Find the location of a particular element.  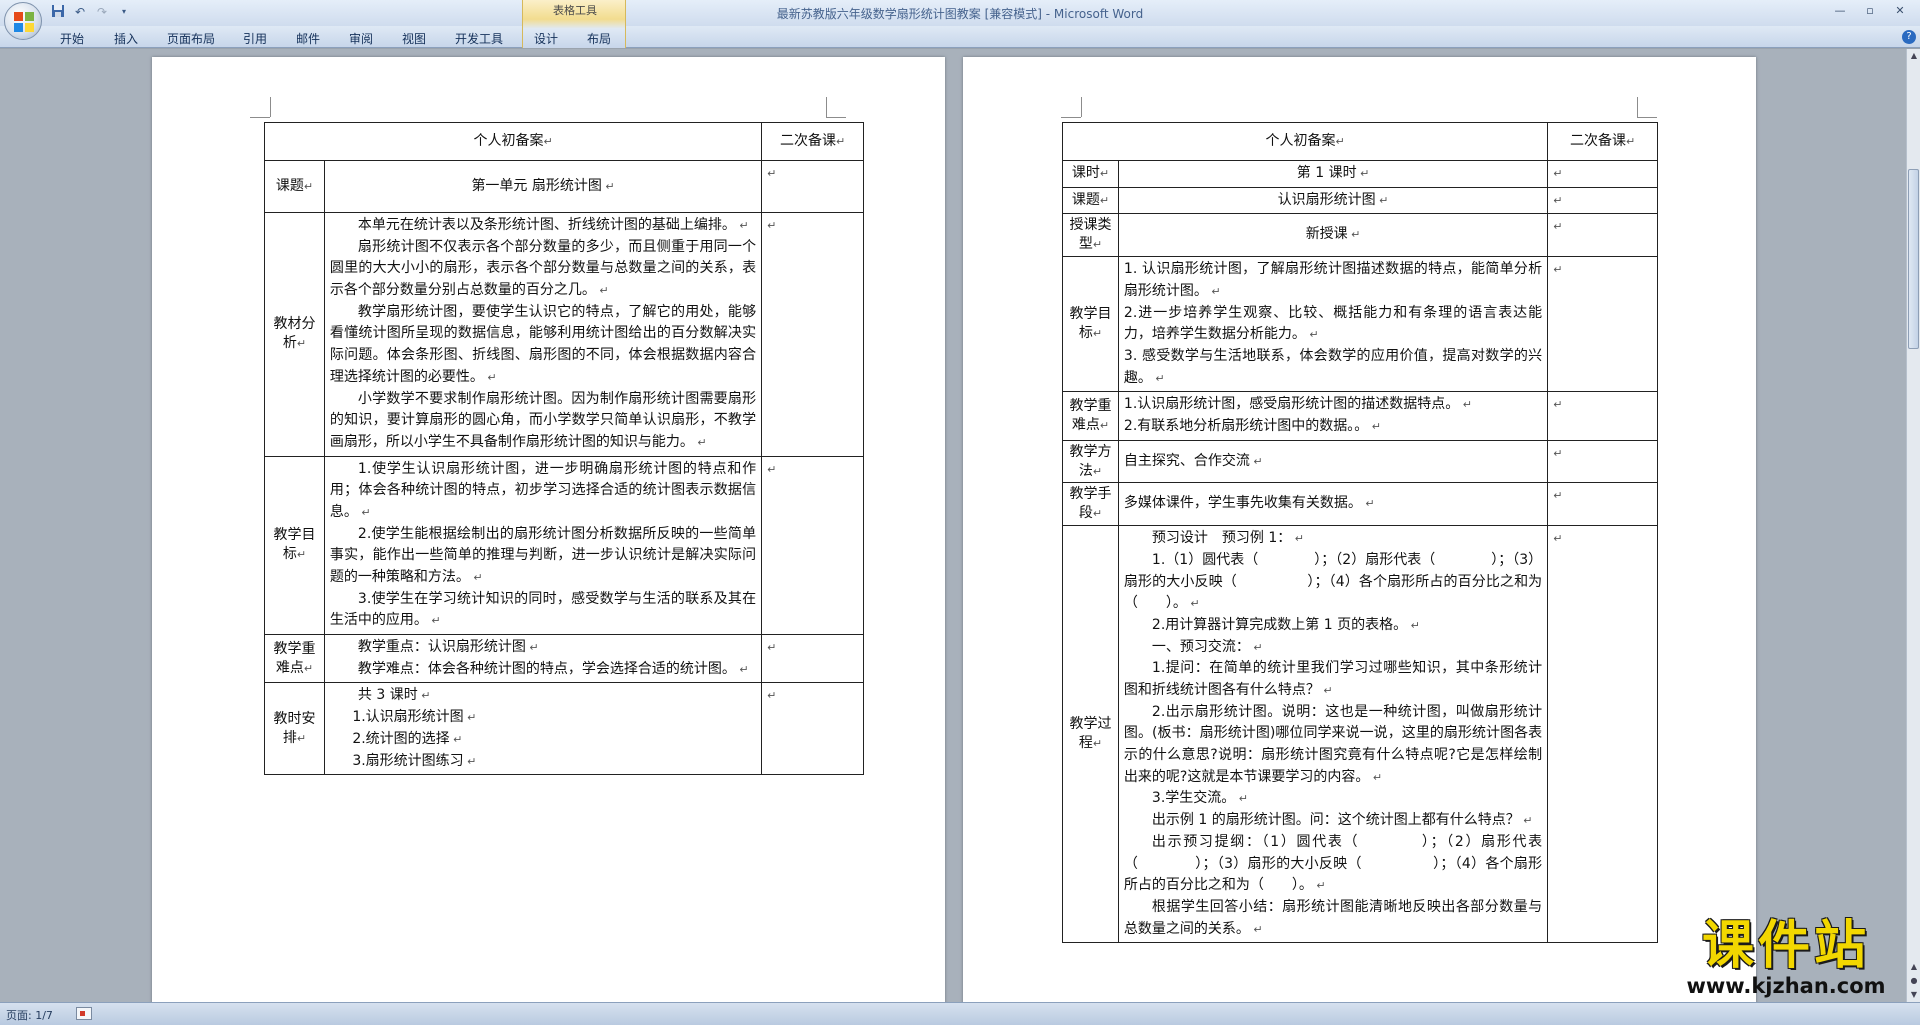

scrollbar-thumb is located at coordinates (1913, 259).